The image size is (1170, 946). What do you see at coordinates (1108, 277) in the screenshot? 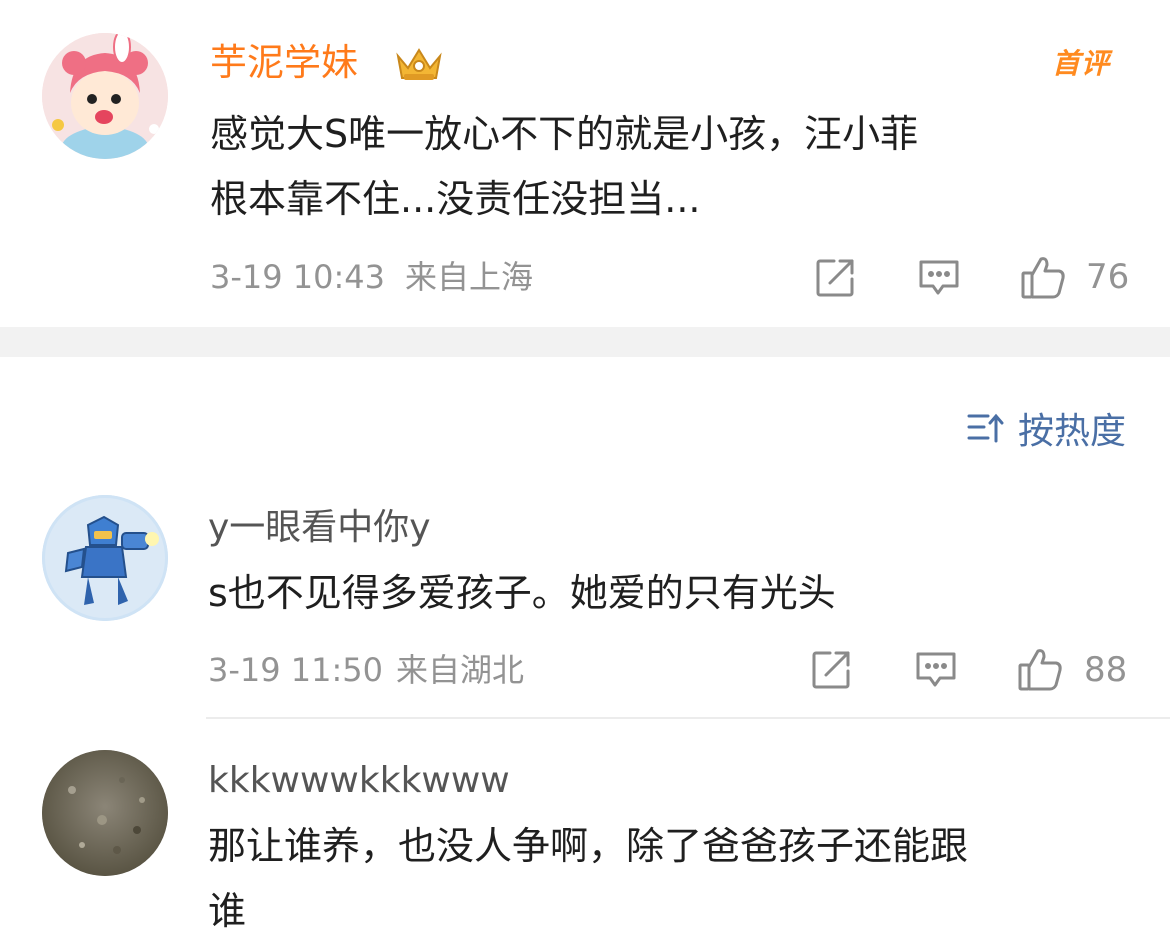
I see `like-count: 76` at bounding box center [1108, 277].